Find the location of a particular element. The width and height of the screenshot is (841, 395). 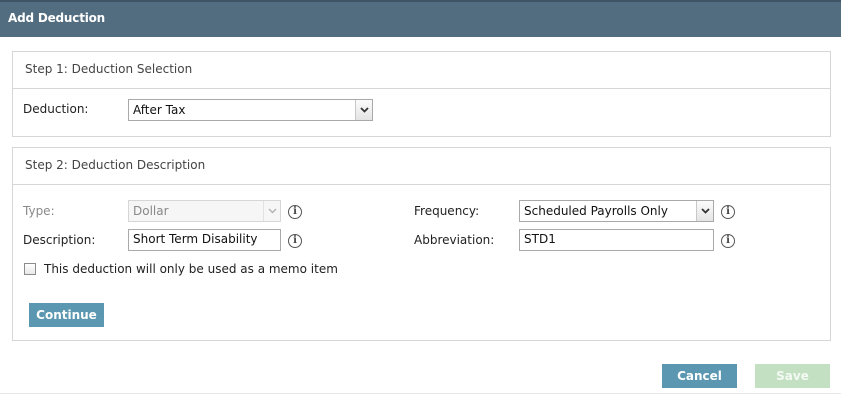

abbreviation-label: Abbreviation: is located at coordinates (454, 240).